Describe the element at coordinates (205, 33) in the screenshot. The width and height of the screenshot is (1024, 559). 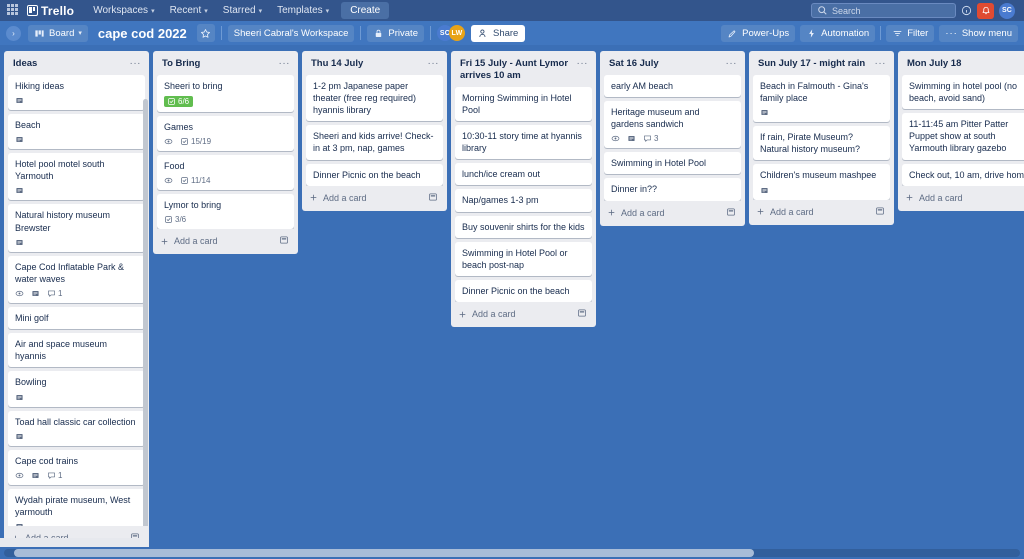
I see `star-icon` at that location.